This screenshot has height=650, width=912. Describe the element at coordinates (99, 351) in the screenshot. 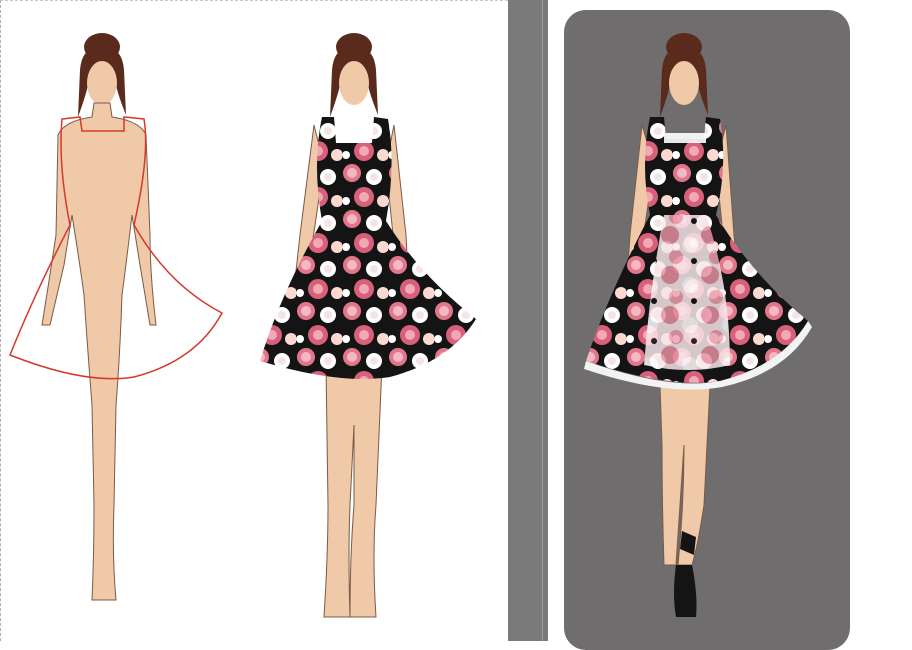

I see `body` at that location.